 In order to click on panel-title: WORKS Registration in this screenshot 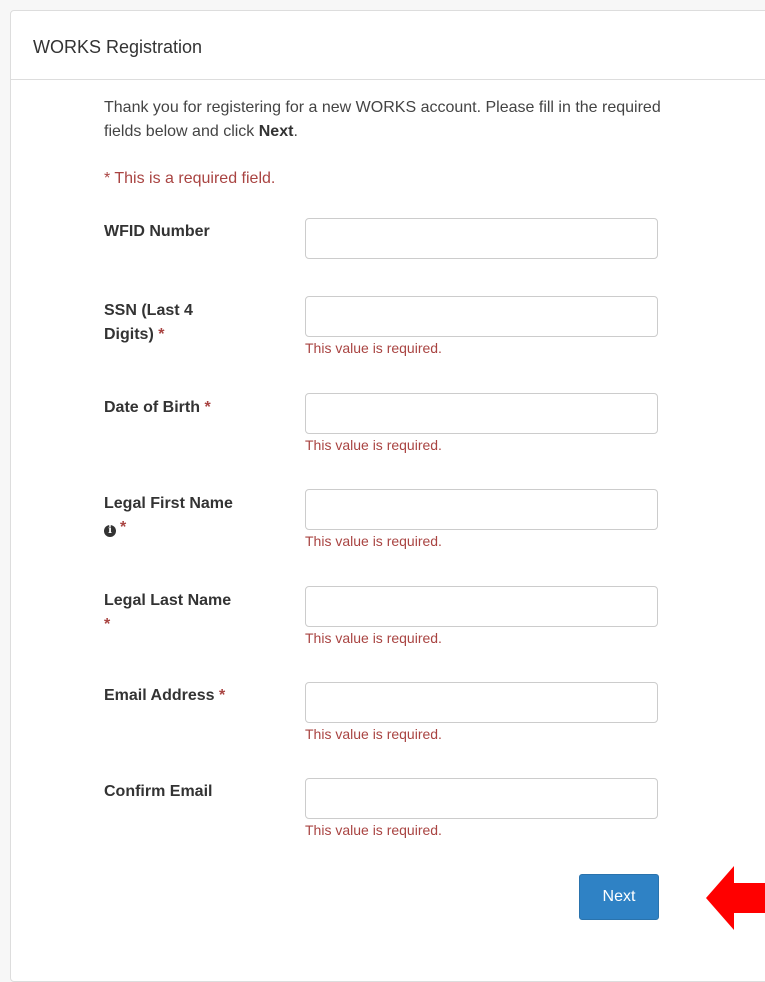, I will do `click(388, 45)`.